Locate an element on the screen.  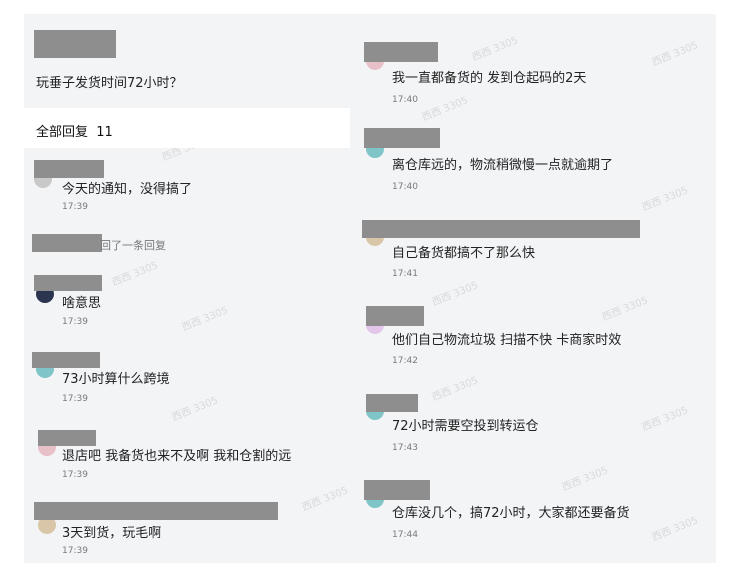
comment-text: 退店吧 我备货也来不及啊 我和仓割的远 is located at coordinates (177, 456).